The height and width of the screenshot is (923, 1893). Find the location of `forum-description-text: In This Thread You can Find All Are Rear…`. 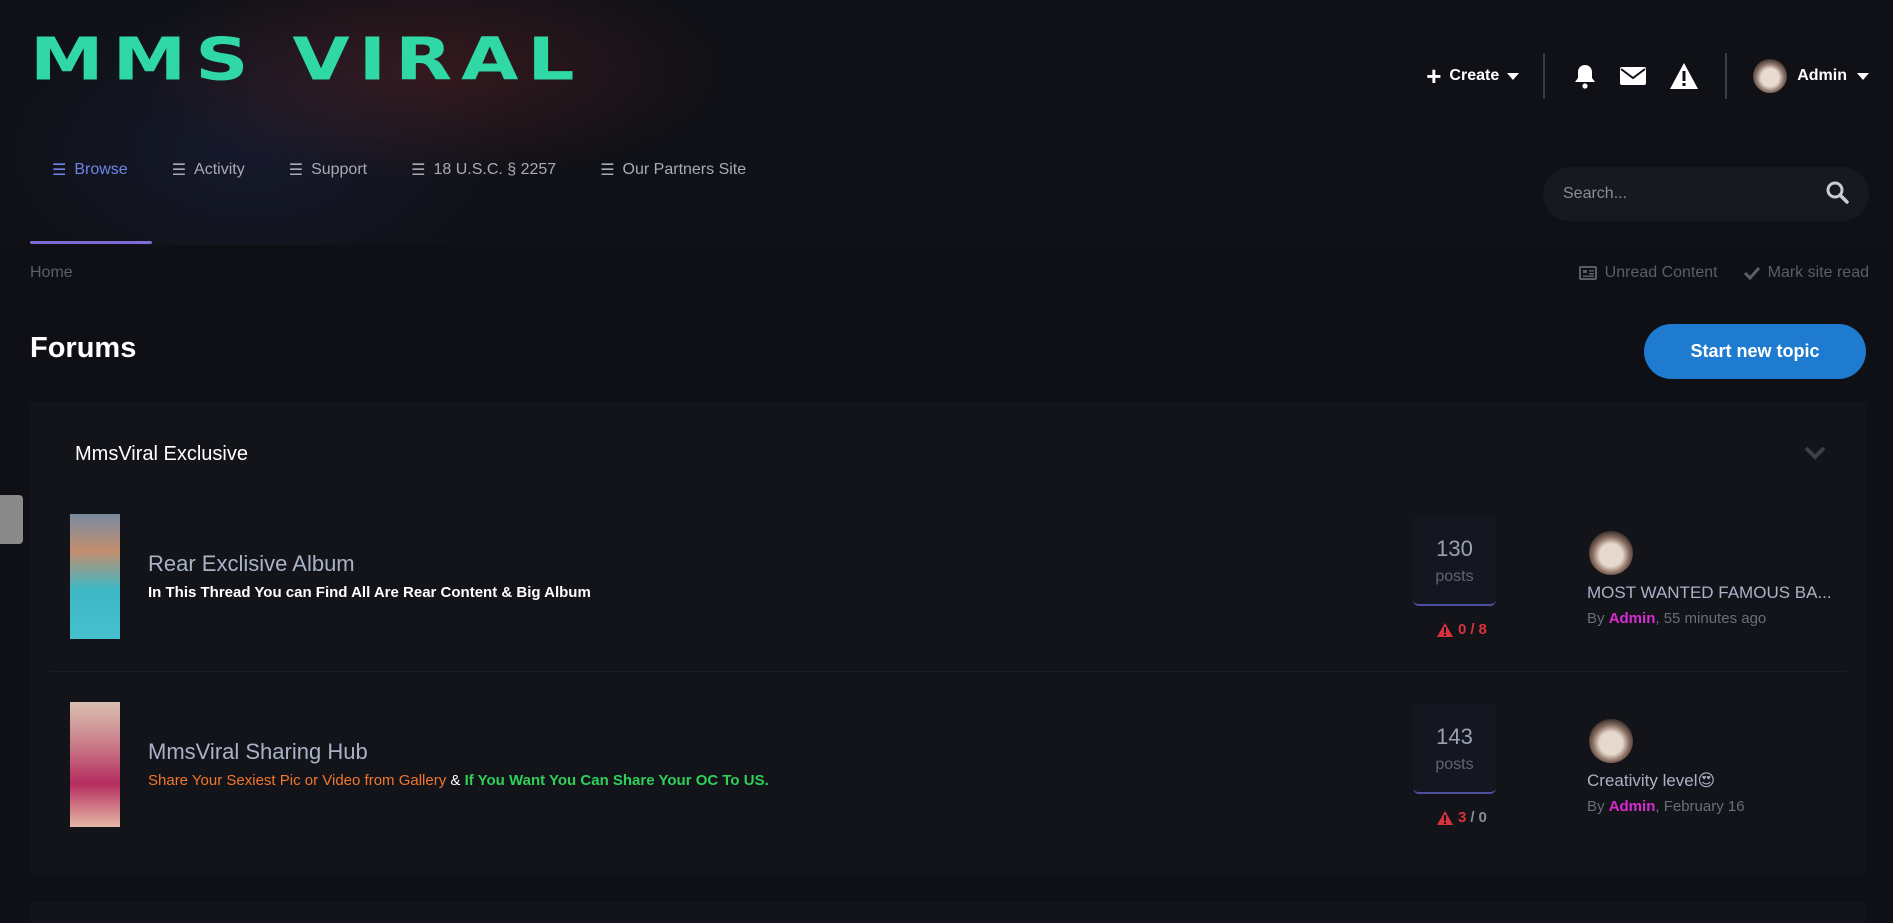

forum-description-text: In This Thread You can Find All Are Rear… is located at coordinates (369, 592).